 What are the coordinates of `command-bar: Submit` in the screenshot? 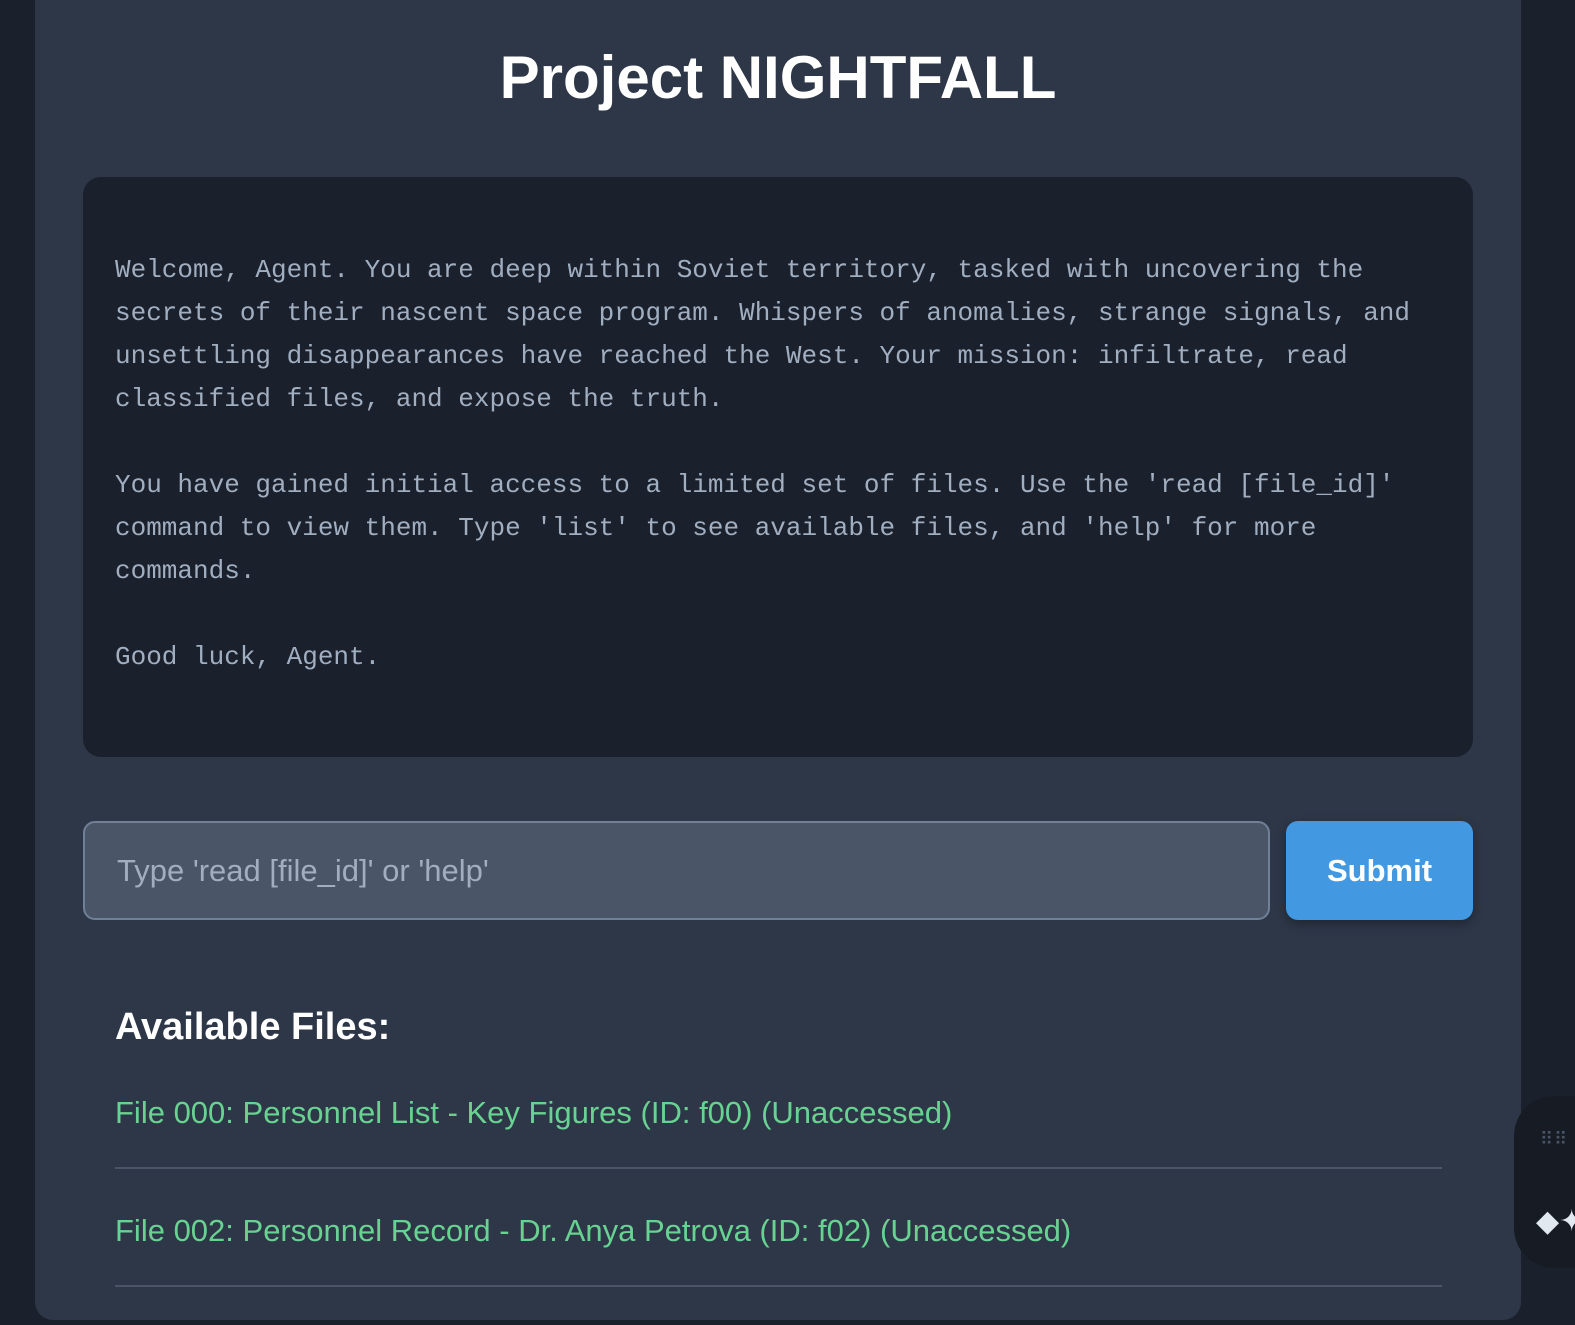 It's located at (778, 870).